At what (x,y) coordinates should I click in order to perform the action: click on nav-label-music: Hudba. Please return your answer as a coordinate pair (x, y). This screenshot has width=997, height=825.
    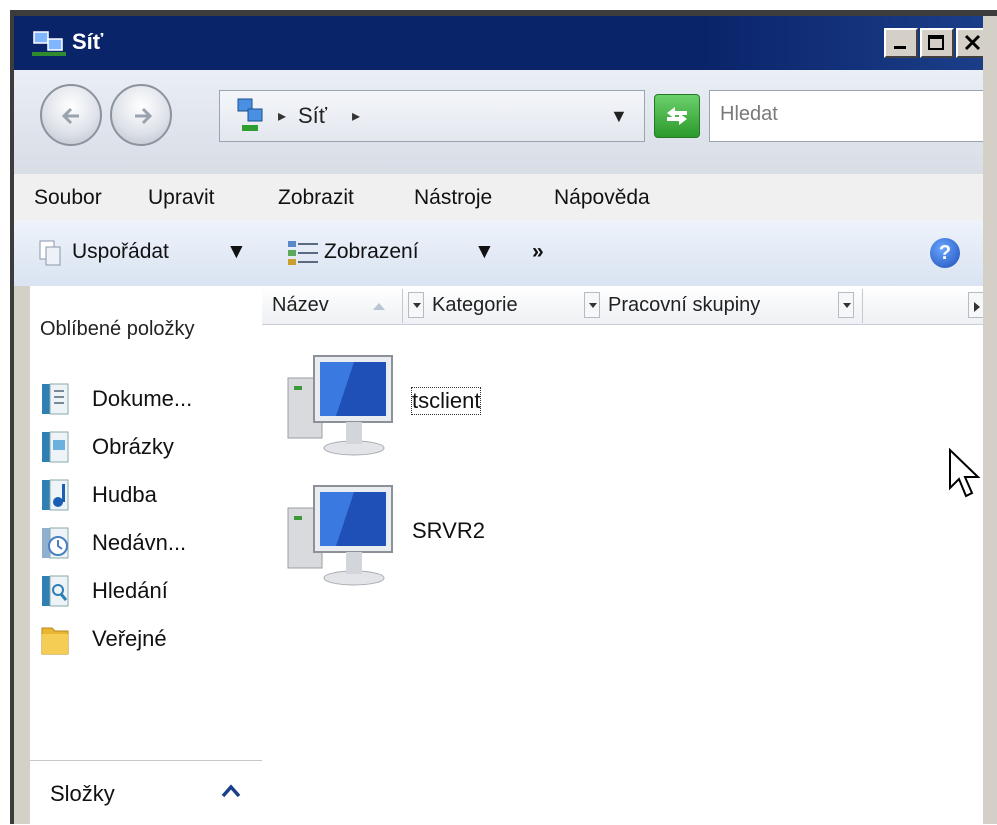
    Looking at the image, I should click on (124, 494).